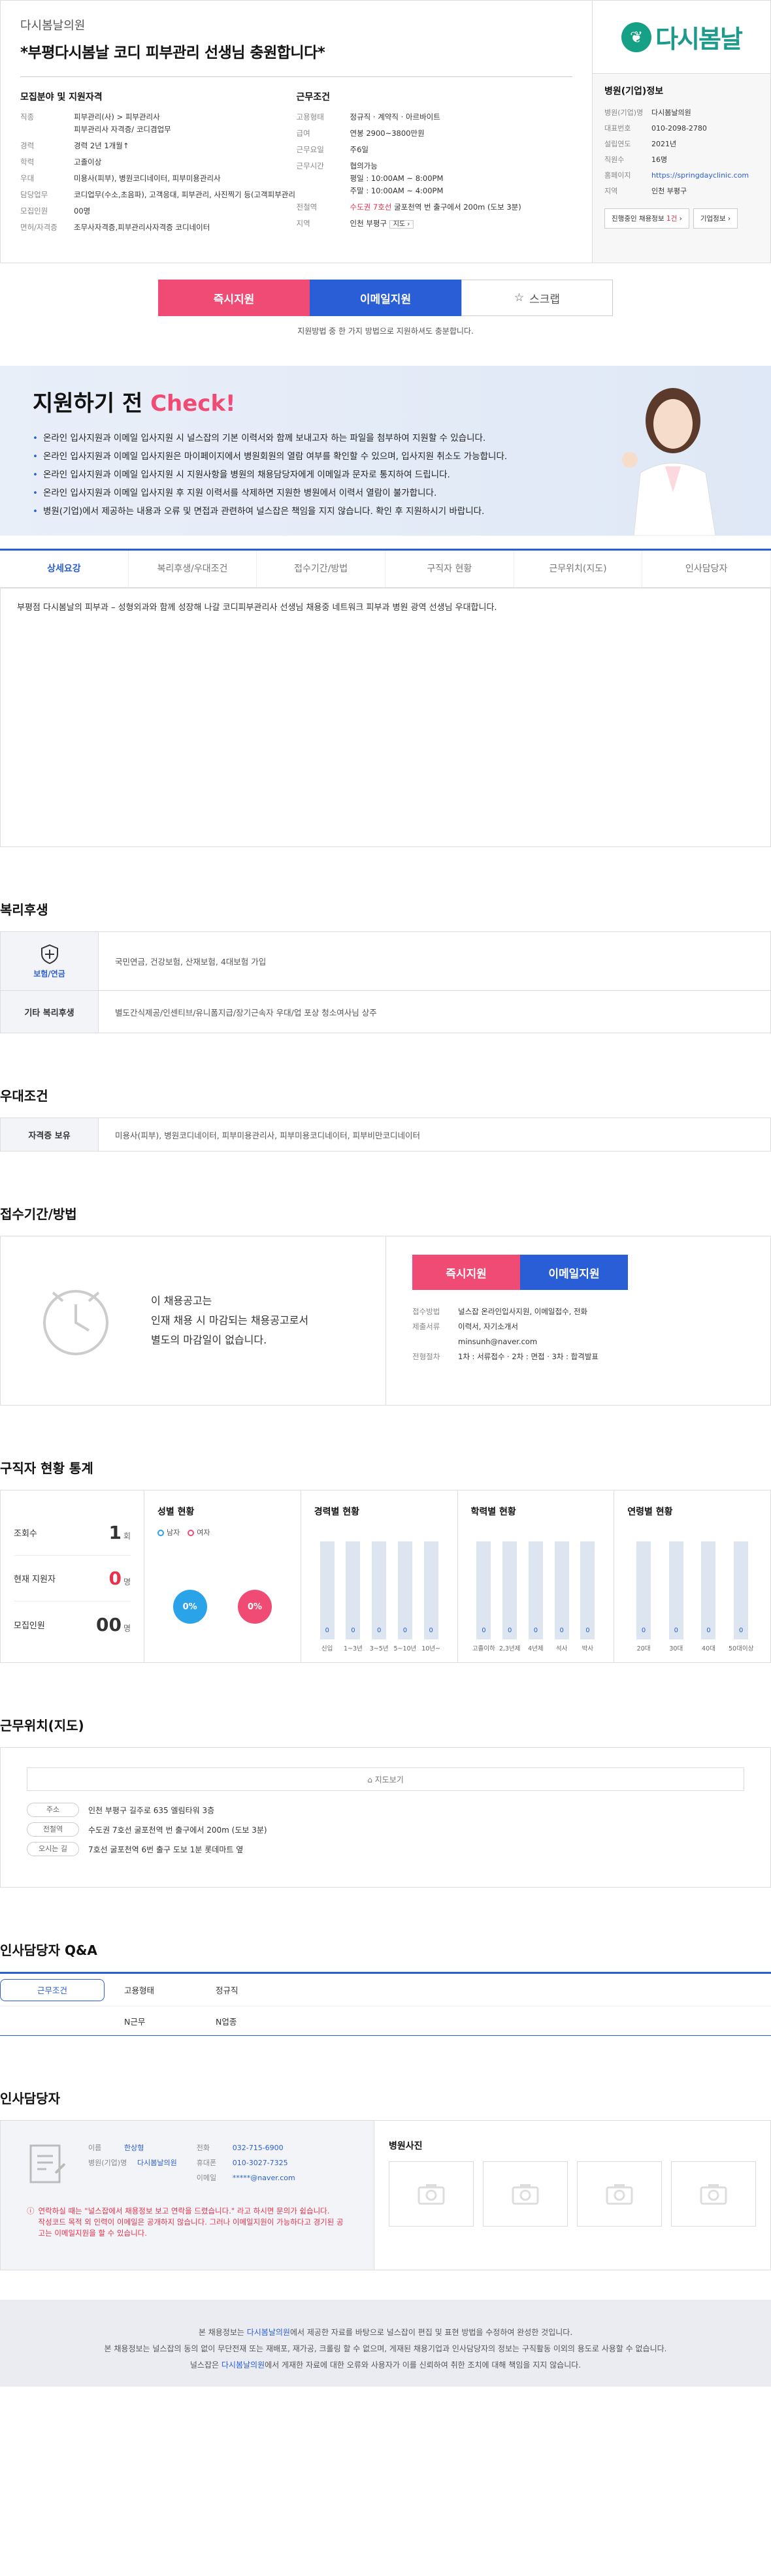  What do you see at coordinates (34, 211) in the screenshot?
I see `recruit-label: 모집인원` at bounding box center [34, 211].